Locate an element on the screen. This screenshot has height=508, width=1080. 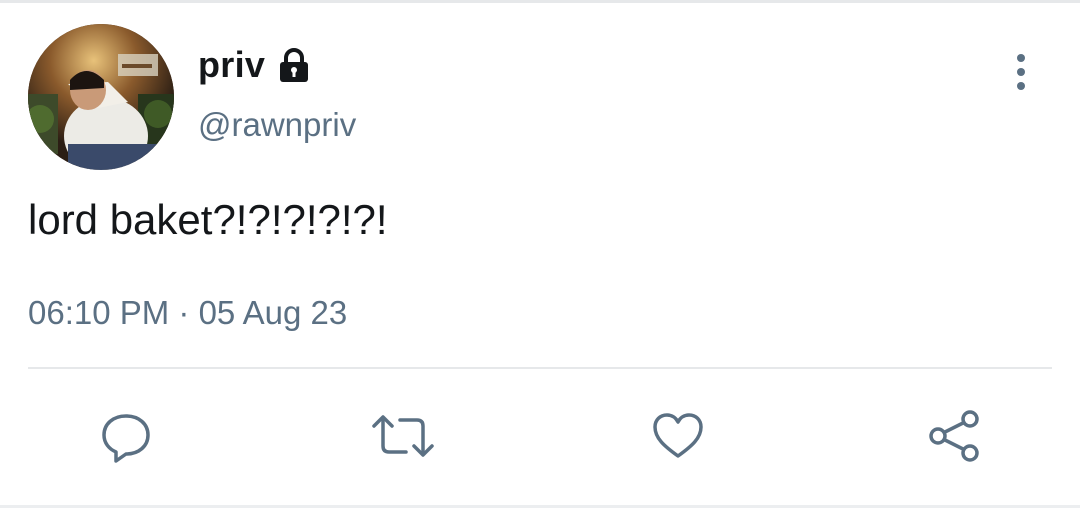
reply-button is located at coordinates (126, 436).